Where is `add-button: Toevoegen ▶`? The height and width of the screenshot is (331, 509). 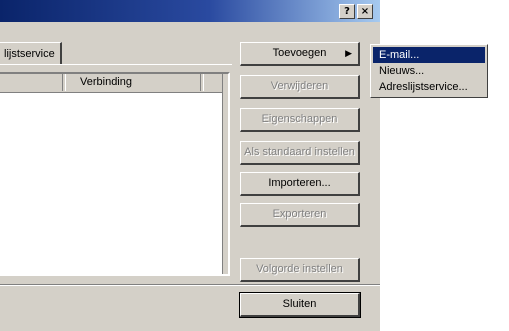 add-button: Toevoegen ▶ is located at coordinates (300, 54).